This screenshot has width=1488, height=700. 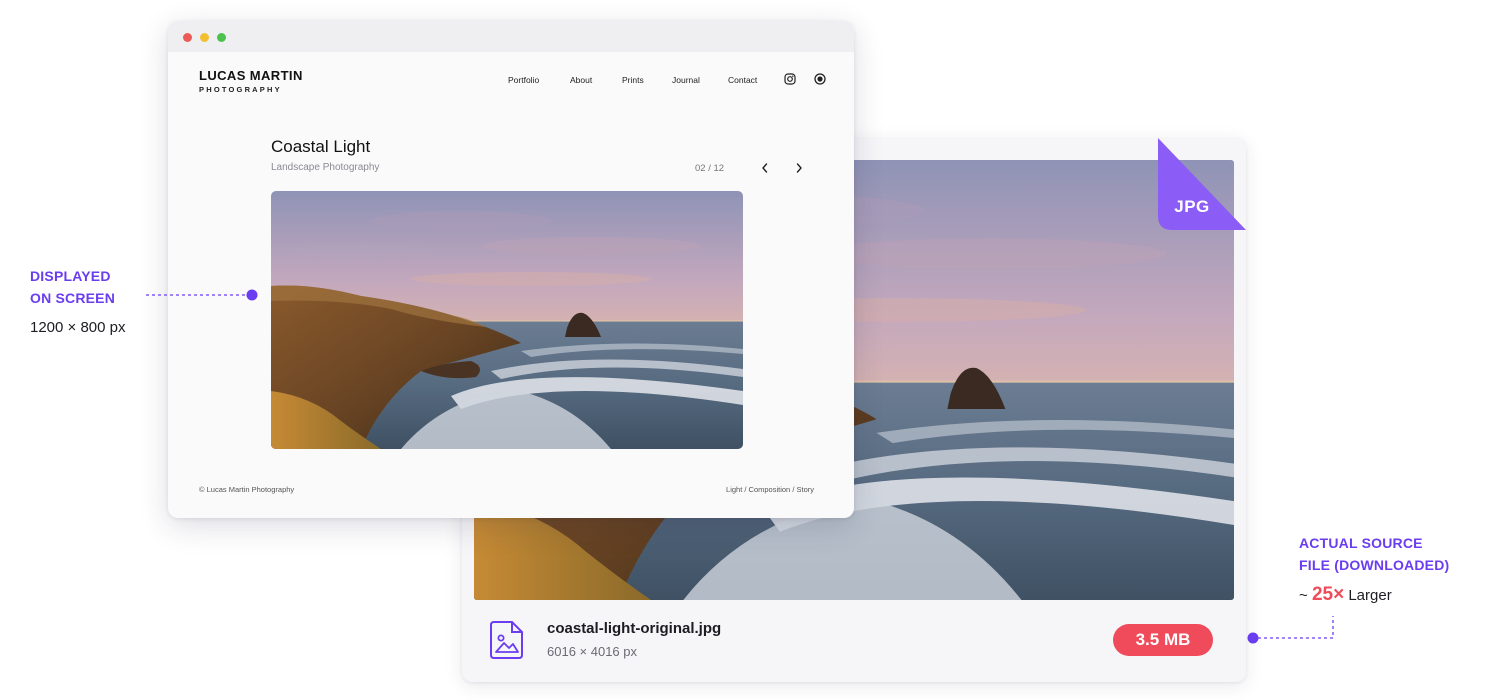 I want to click on gallery-title: Coastal Light, so click(x=321, y=146).